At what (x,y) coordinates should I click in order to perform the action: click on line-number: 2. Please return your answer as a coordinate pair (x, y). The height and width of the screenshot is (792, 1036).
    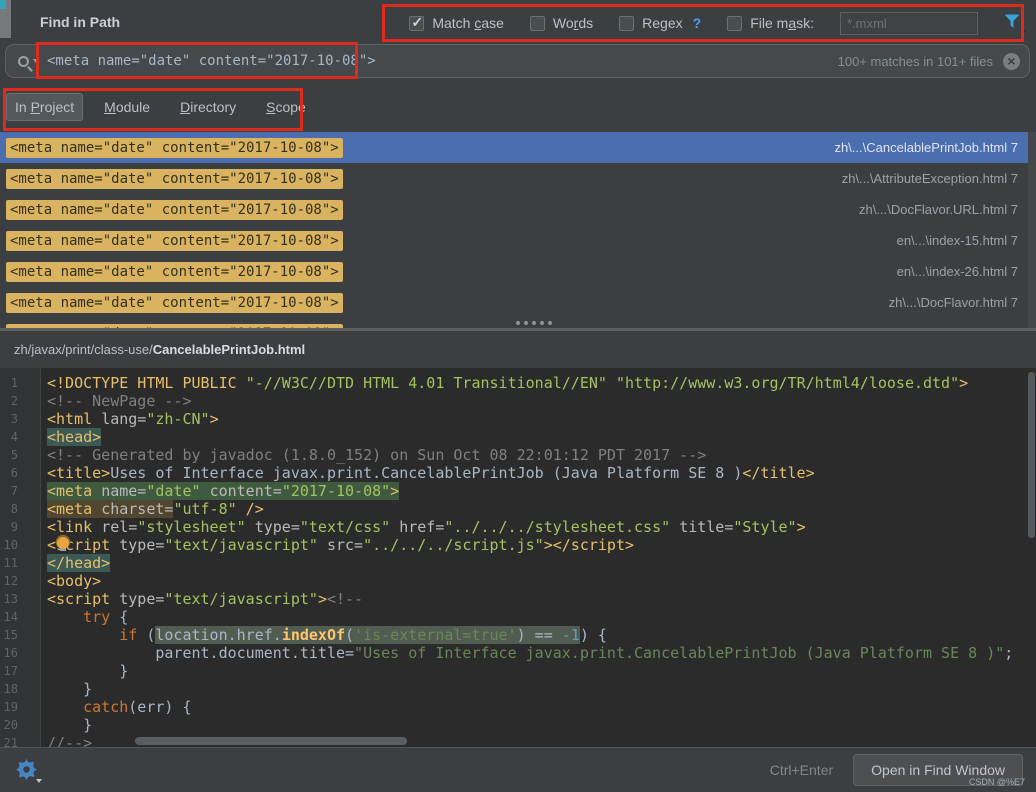
    Looking at the image, I should click on (14, 401).